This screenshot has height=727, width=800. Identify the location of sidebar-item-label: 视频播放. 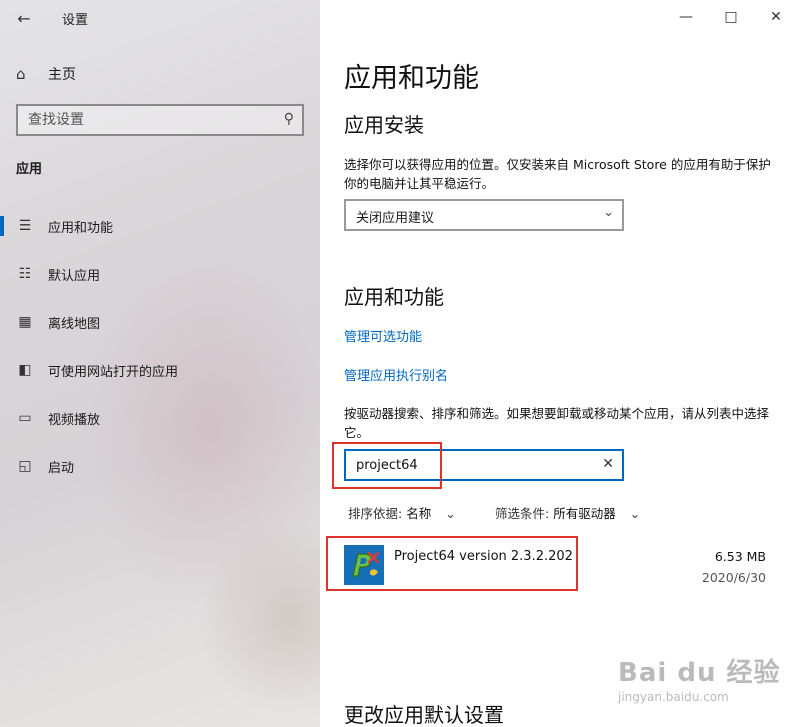
(74, 420).